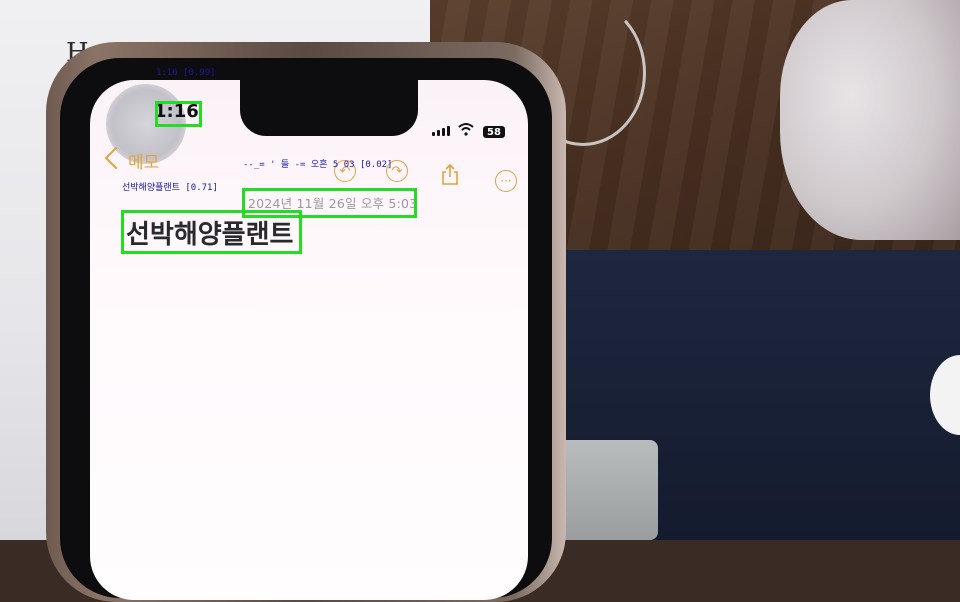  Describe the element at coordinates (143, 160) in the screenshot. I see `back-button-label: 메모` at that location.